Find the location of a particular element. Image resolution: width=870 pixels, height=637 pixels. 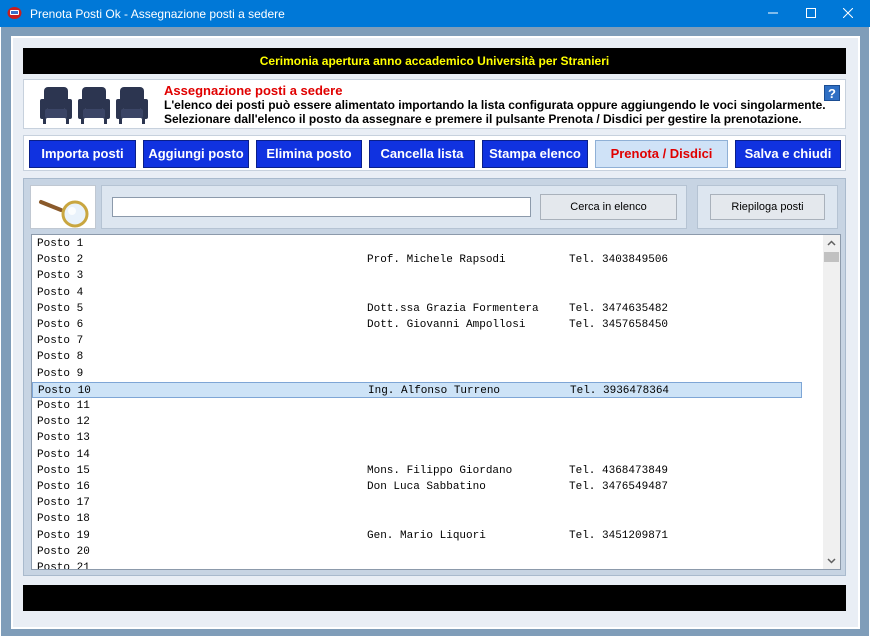

list-item-name: Gen. Mario Liquori is located at coordinates (426, 535).